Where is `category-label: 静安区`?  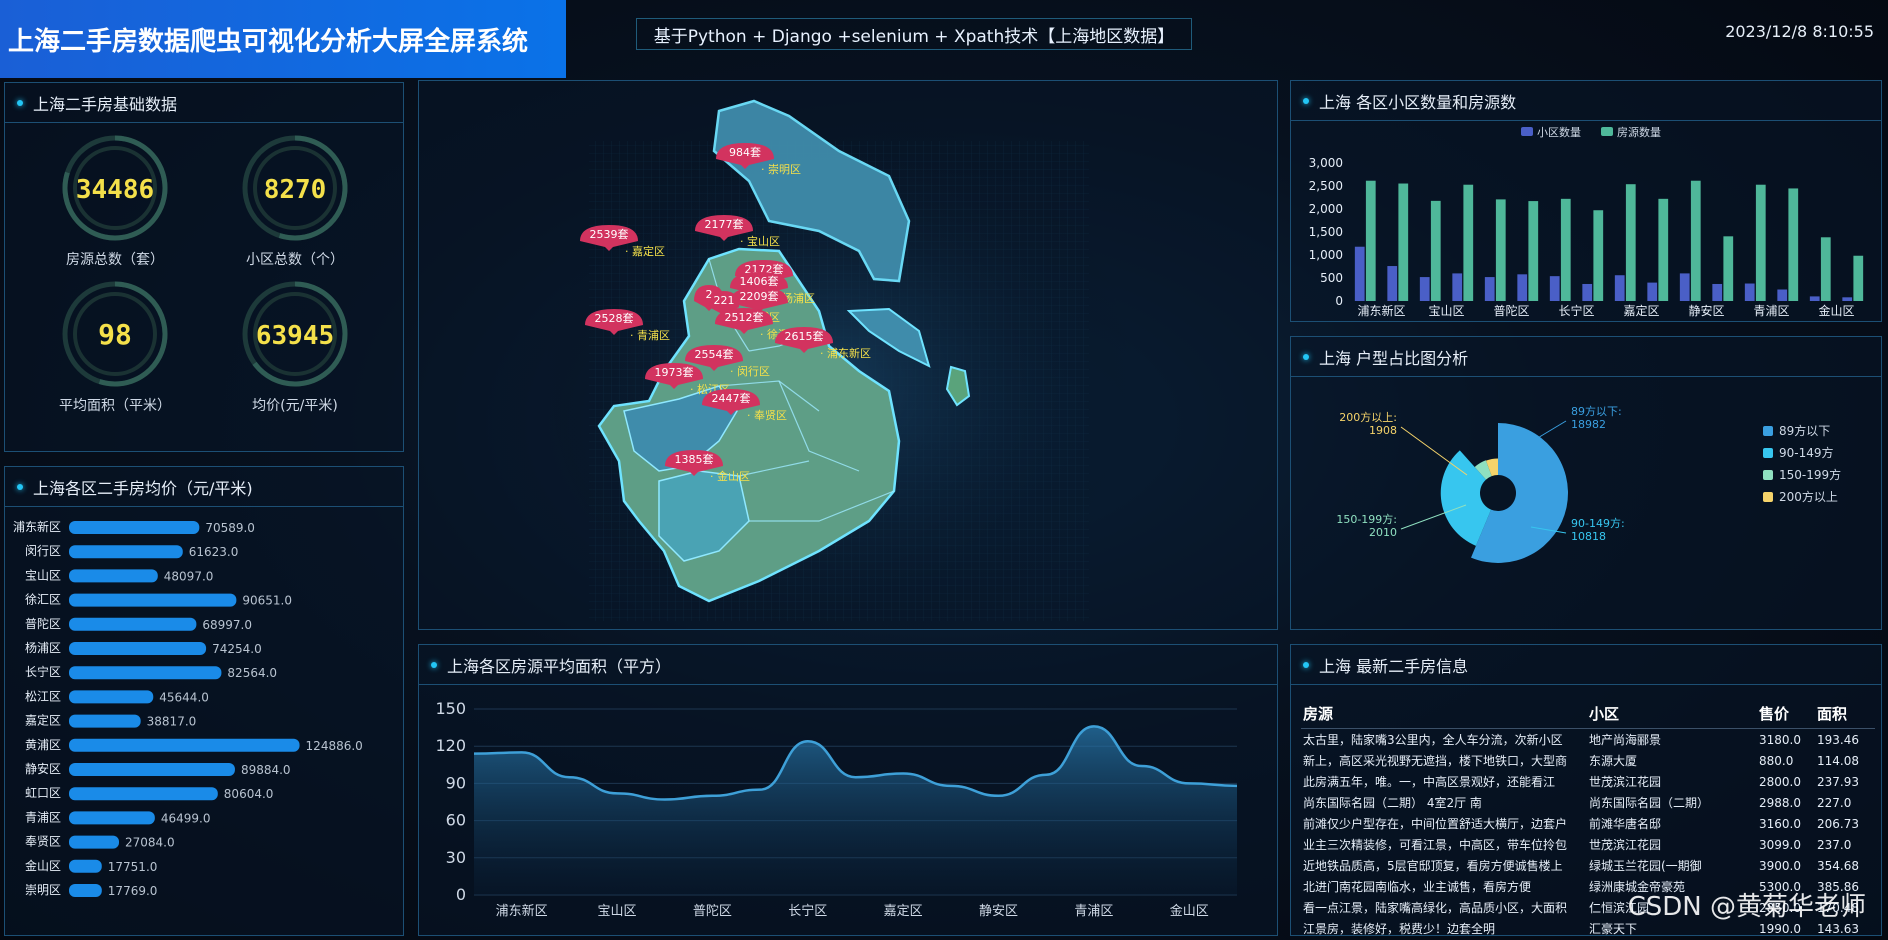
category-label: 静安区 is located at coordinates (43, 768).